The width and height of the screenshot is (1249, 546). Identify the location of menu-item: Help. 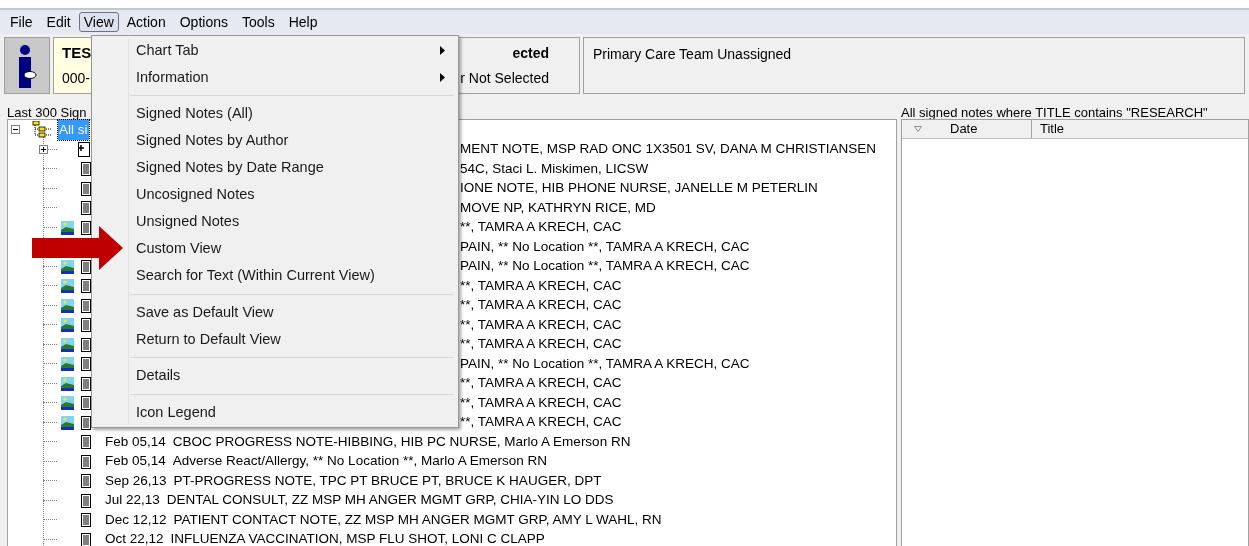
(303, 22).